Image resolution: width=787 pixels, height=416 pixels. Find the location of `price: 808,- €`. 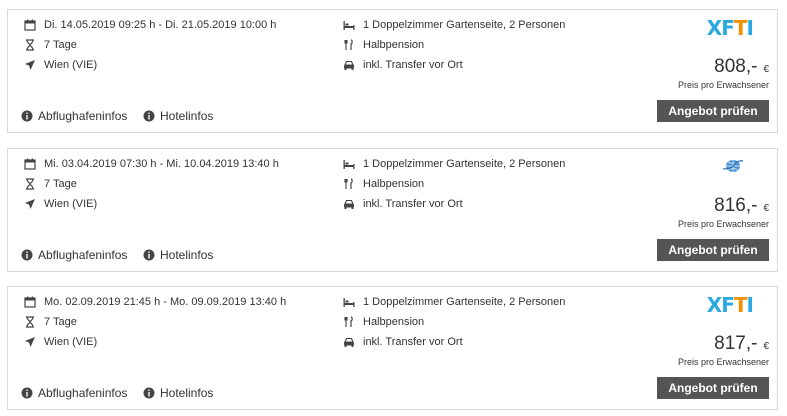

price: 808,- € is located at coordinates (741, 67).